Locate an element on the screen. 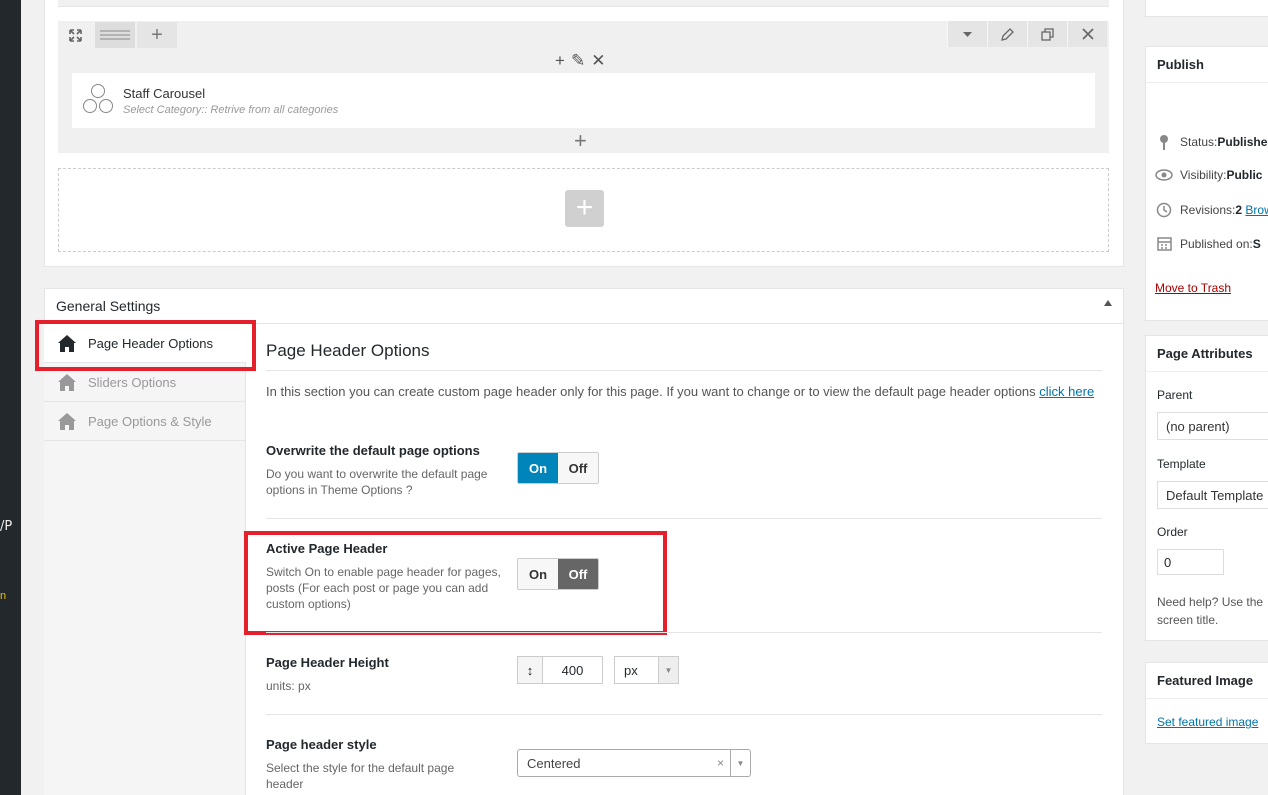 This screenshot has width=1268, height=795. help-text: Need help? Use the screen title. is located at coordinates (1210, 611).